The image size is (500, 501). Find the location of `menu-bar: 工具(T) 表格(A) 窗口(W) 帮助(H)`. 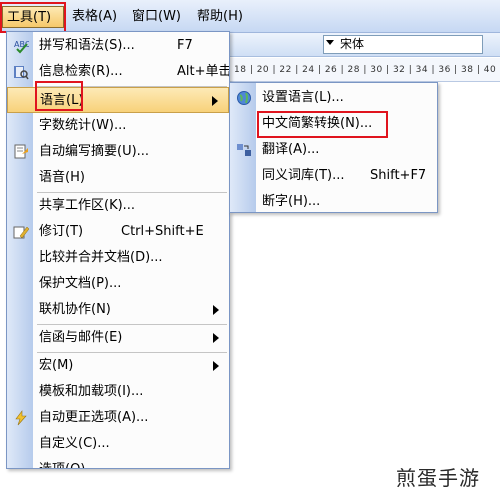

menu-bar: 工具(T) 表格(A) 窗口(W) 帮助(H) is located at coordinates (250, 16).